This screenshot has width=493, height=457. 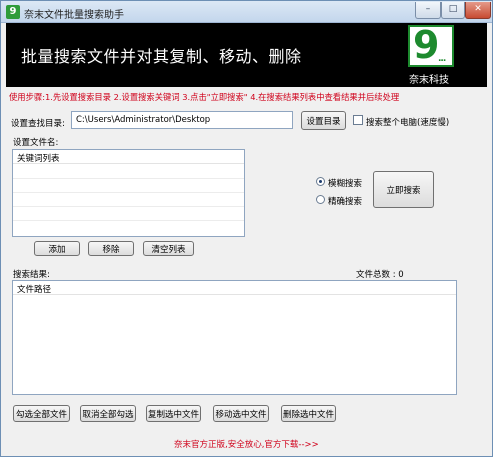 What do you see at coordinates (380, 275) in the screenshot?
I see `file-total-count: 文件总数 : 0` at bounding box center [380, 275].